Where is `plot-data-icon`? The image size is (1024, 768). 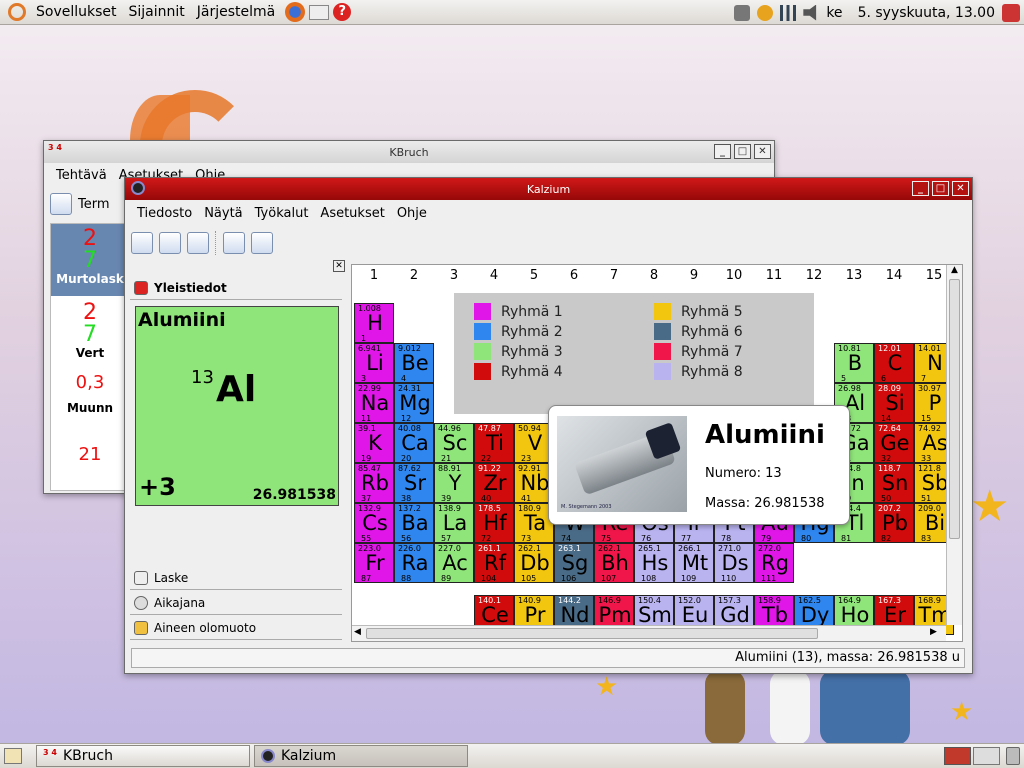 plot-data-icon is located at coordinates (234, 243).